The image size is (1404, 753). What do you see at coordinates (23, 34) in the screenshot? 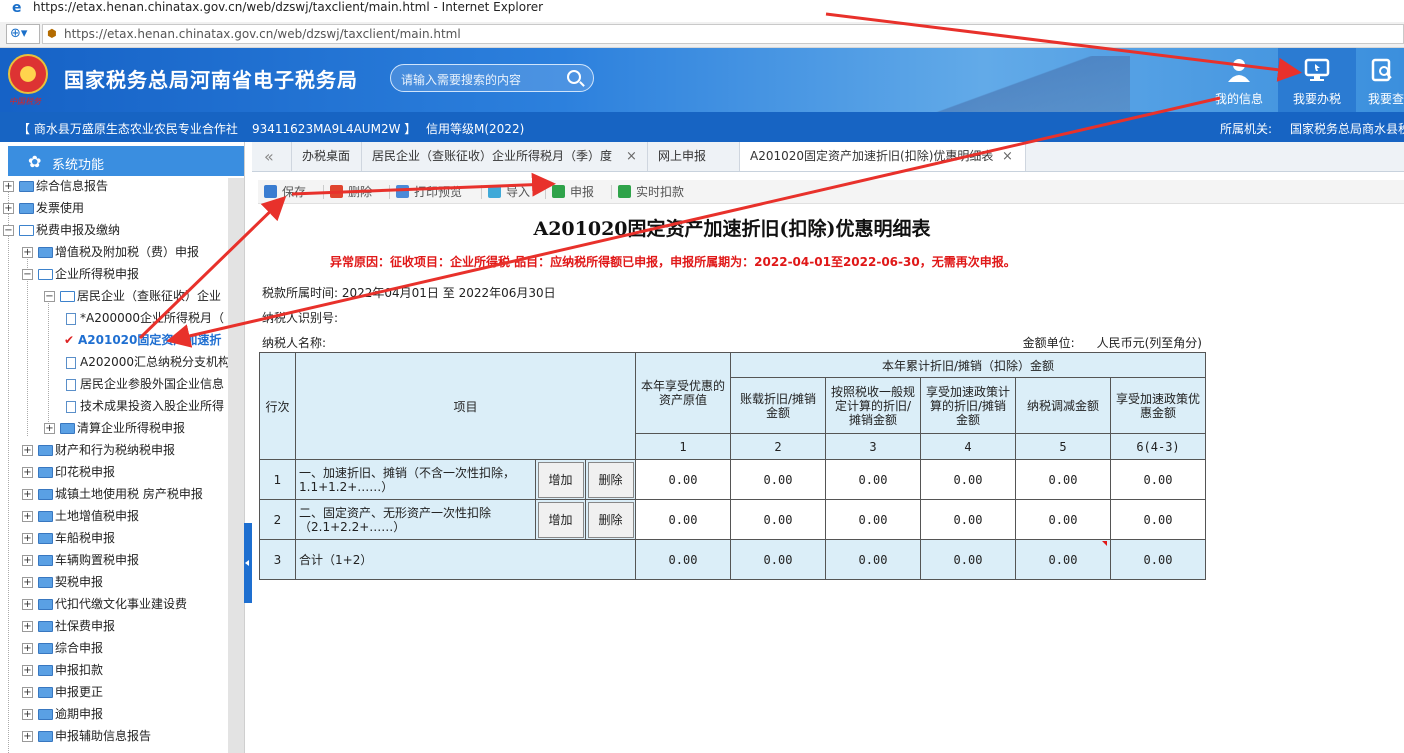
I see `browser-nav-button: ⊕▾` at bounding box center [23, 34].